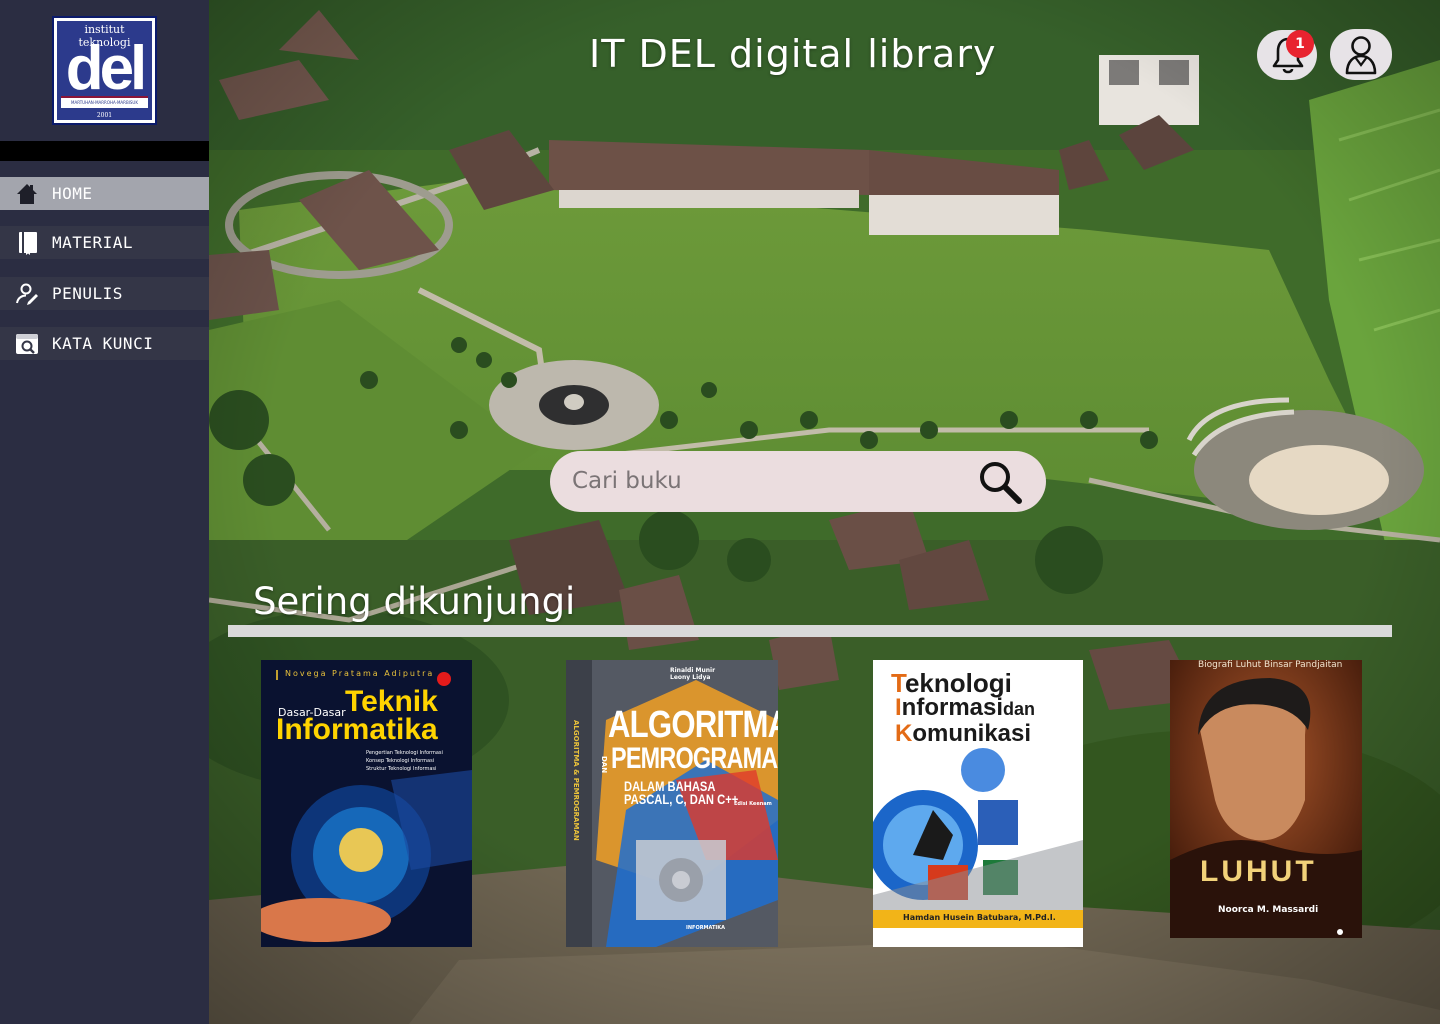 The width and height of the screenshot is (1440, 1024). Describe the element at coordinates (904, 733) in the screenshot. I see `book-title-initial: K` at that location.